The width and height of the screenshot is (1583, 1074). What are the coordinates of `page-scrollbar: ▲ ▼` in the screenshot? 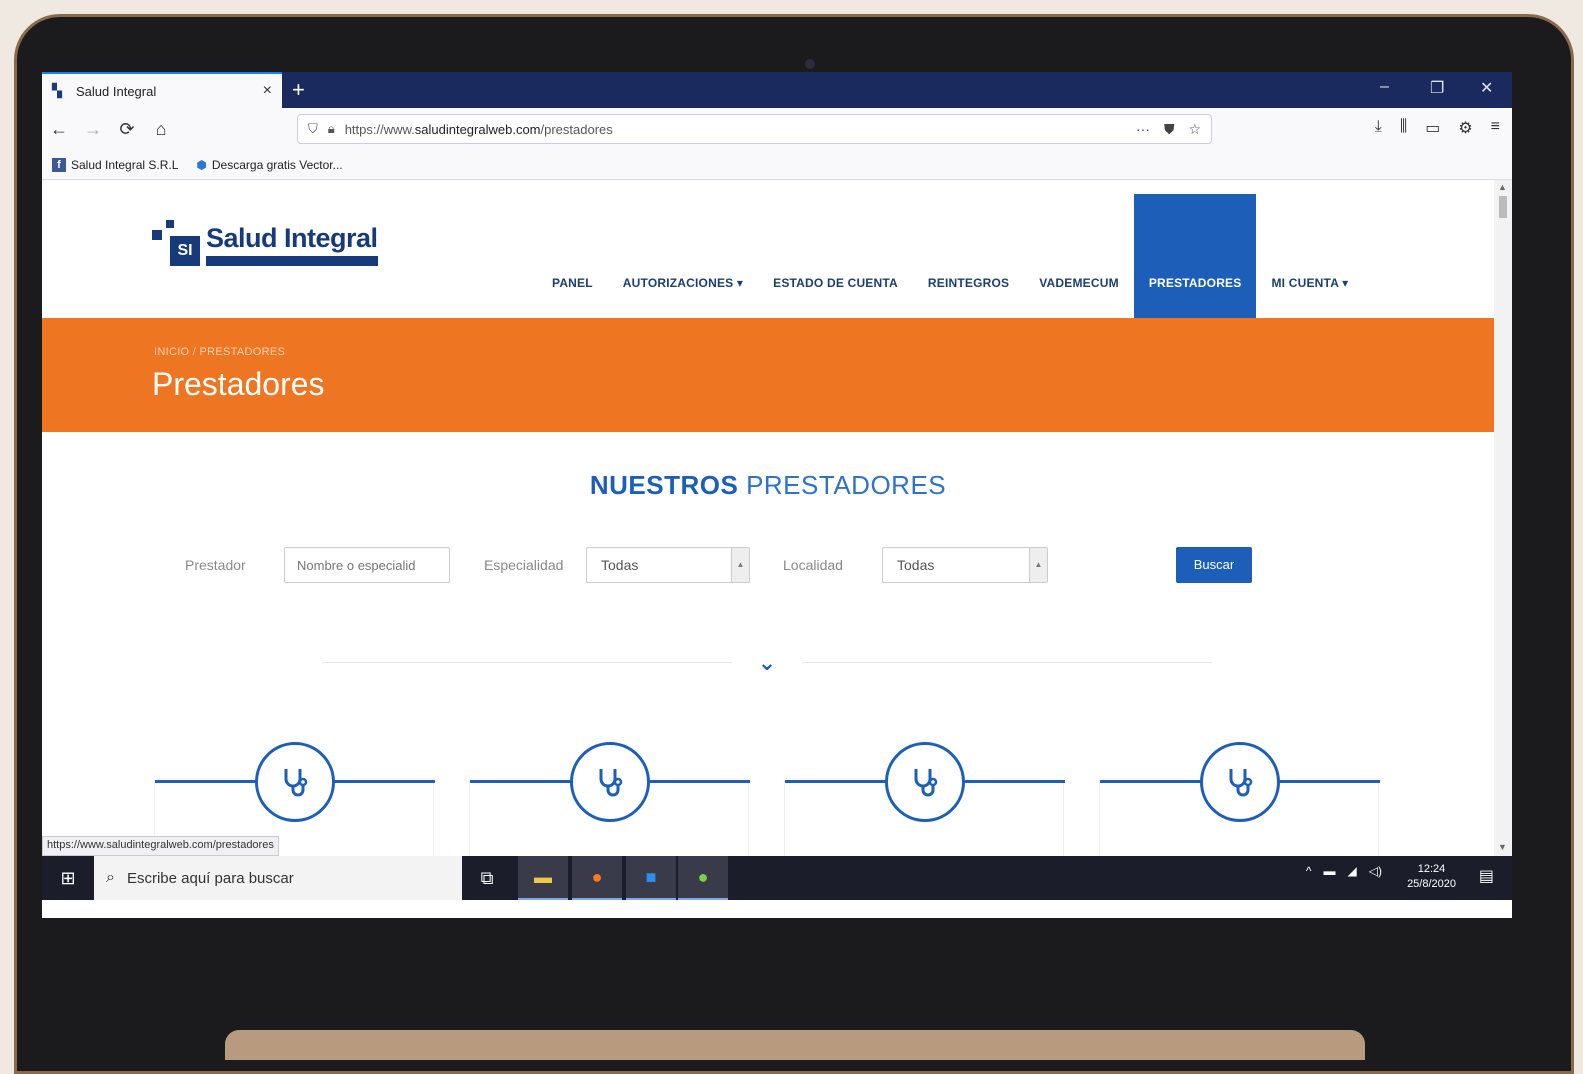 It's located at (1503, 518).